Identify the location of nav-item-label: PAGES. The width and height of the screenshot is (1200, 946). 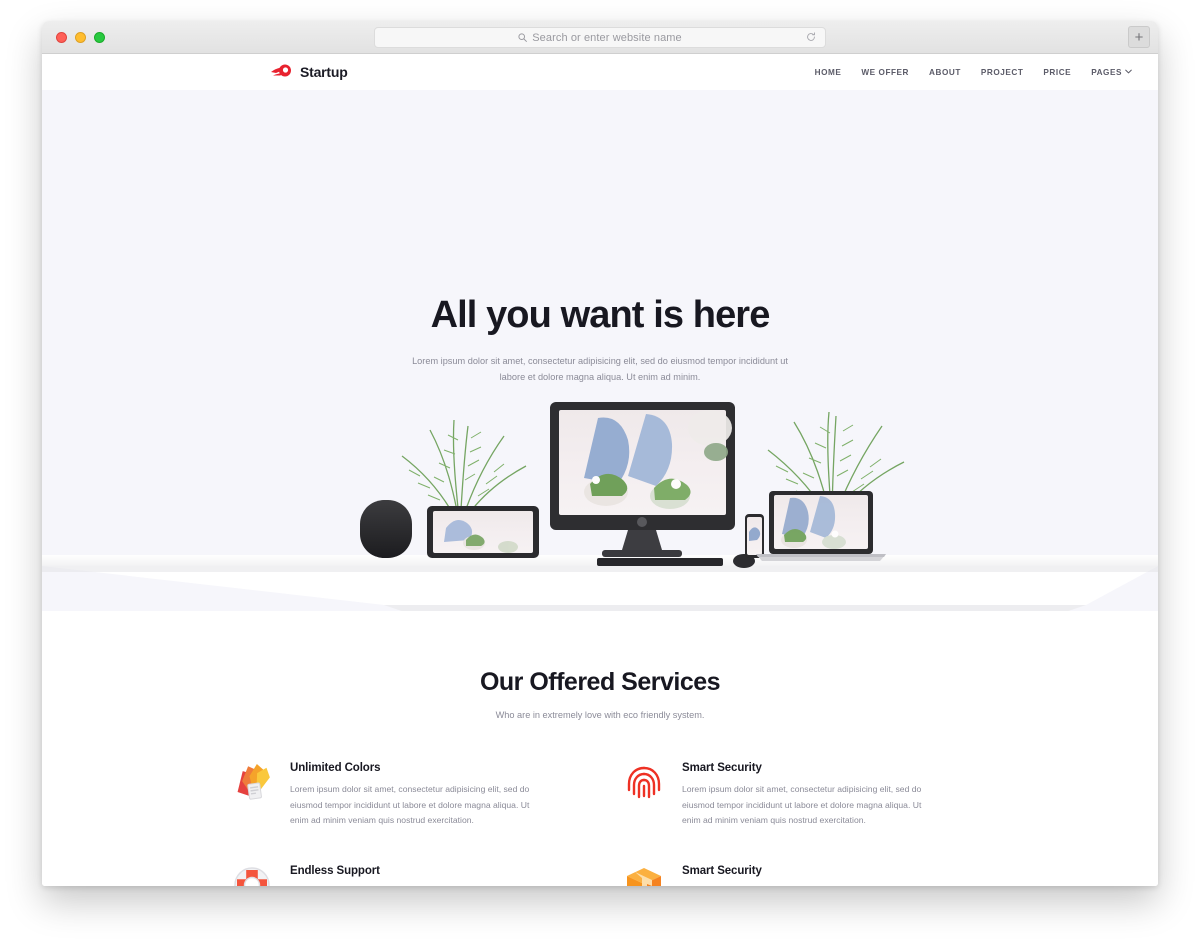
(1106, 72).